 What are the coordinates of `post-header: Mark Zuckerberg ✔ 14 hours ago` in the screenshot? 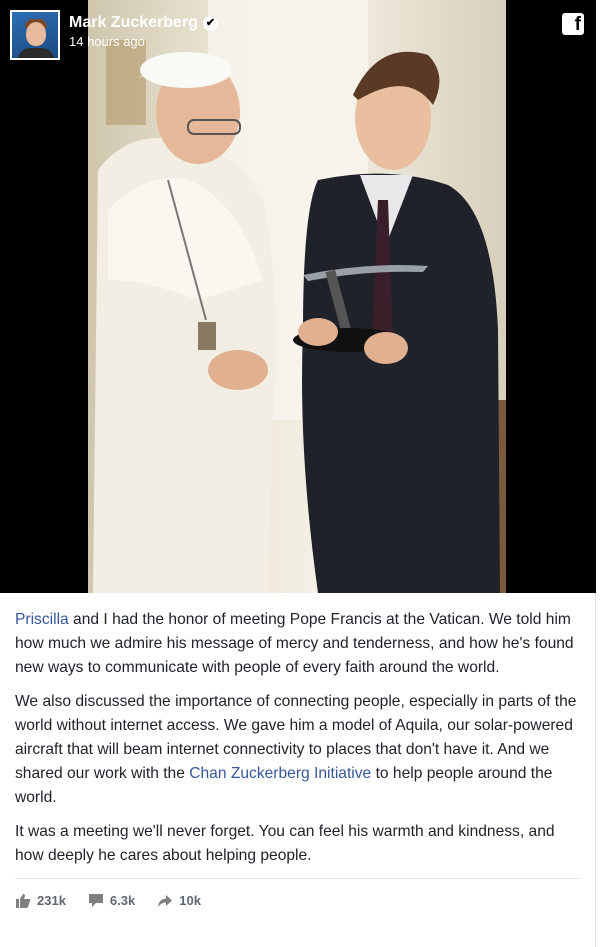 It's located at (114, 35).